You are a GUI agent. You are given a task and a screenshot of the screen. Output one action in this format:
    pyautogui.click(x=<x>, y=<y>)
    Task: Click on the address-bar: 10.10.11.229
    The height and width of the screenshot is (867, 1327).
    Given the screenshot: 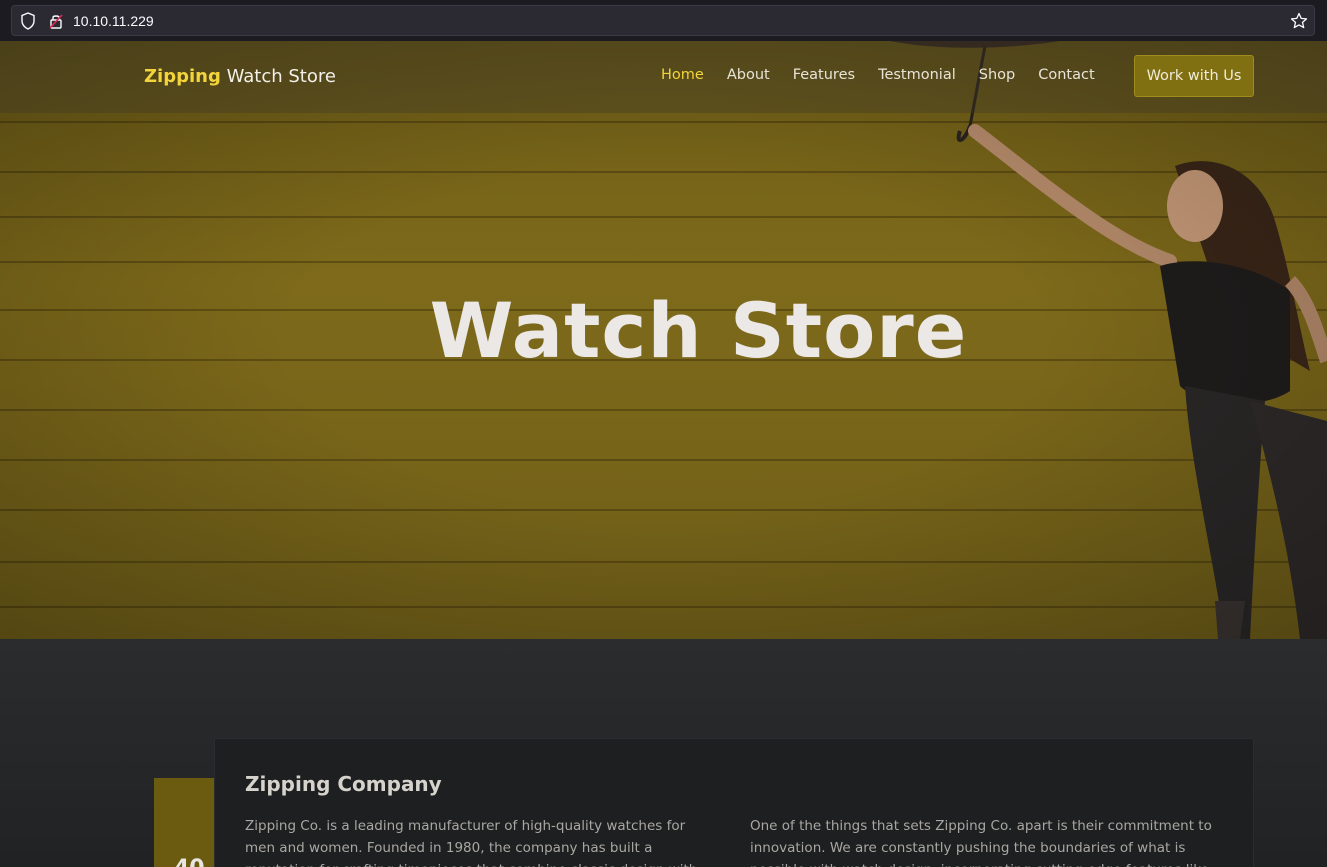 What is the action you would take?
    pyautogui.click(x=663, y=20)
    